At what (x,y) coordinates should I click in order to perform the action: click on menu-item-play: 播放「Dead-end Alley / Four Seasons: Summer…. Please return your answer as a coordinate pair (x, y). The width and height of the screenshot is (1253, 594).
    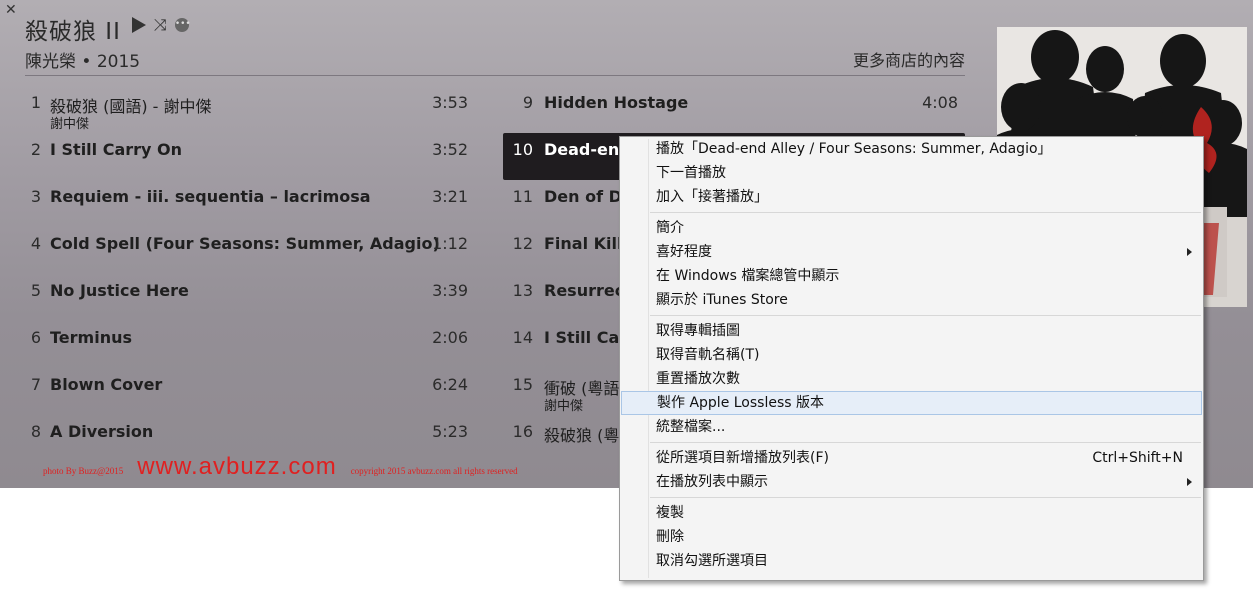
    Looking at the image, I should click on (911, 149).